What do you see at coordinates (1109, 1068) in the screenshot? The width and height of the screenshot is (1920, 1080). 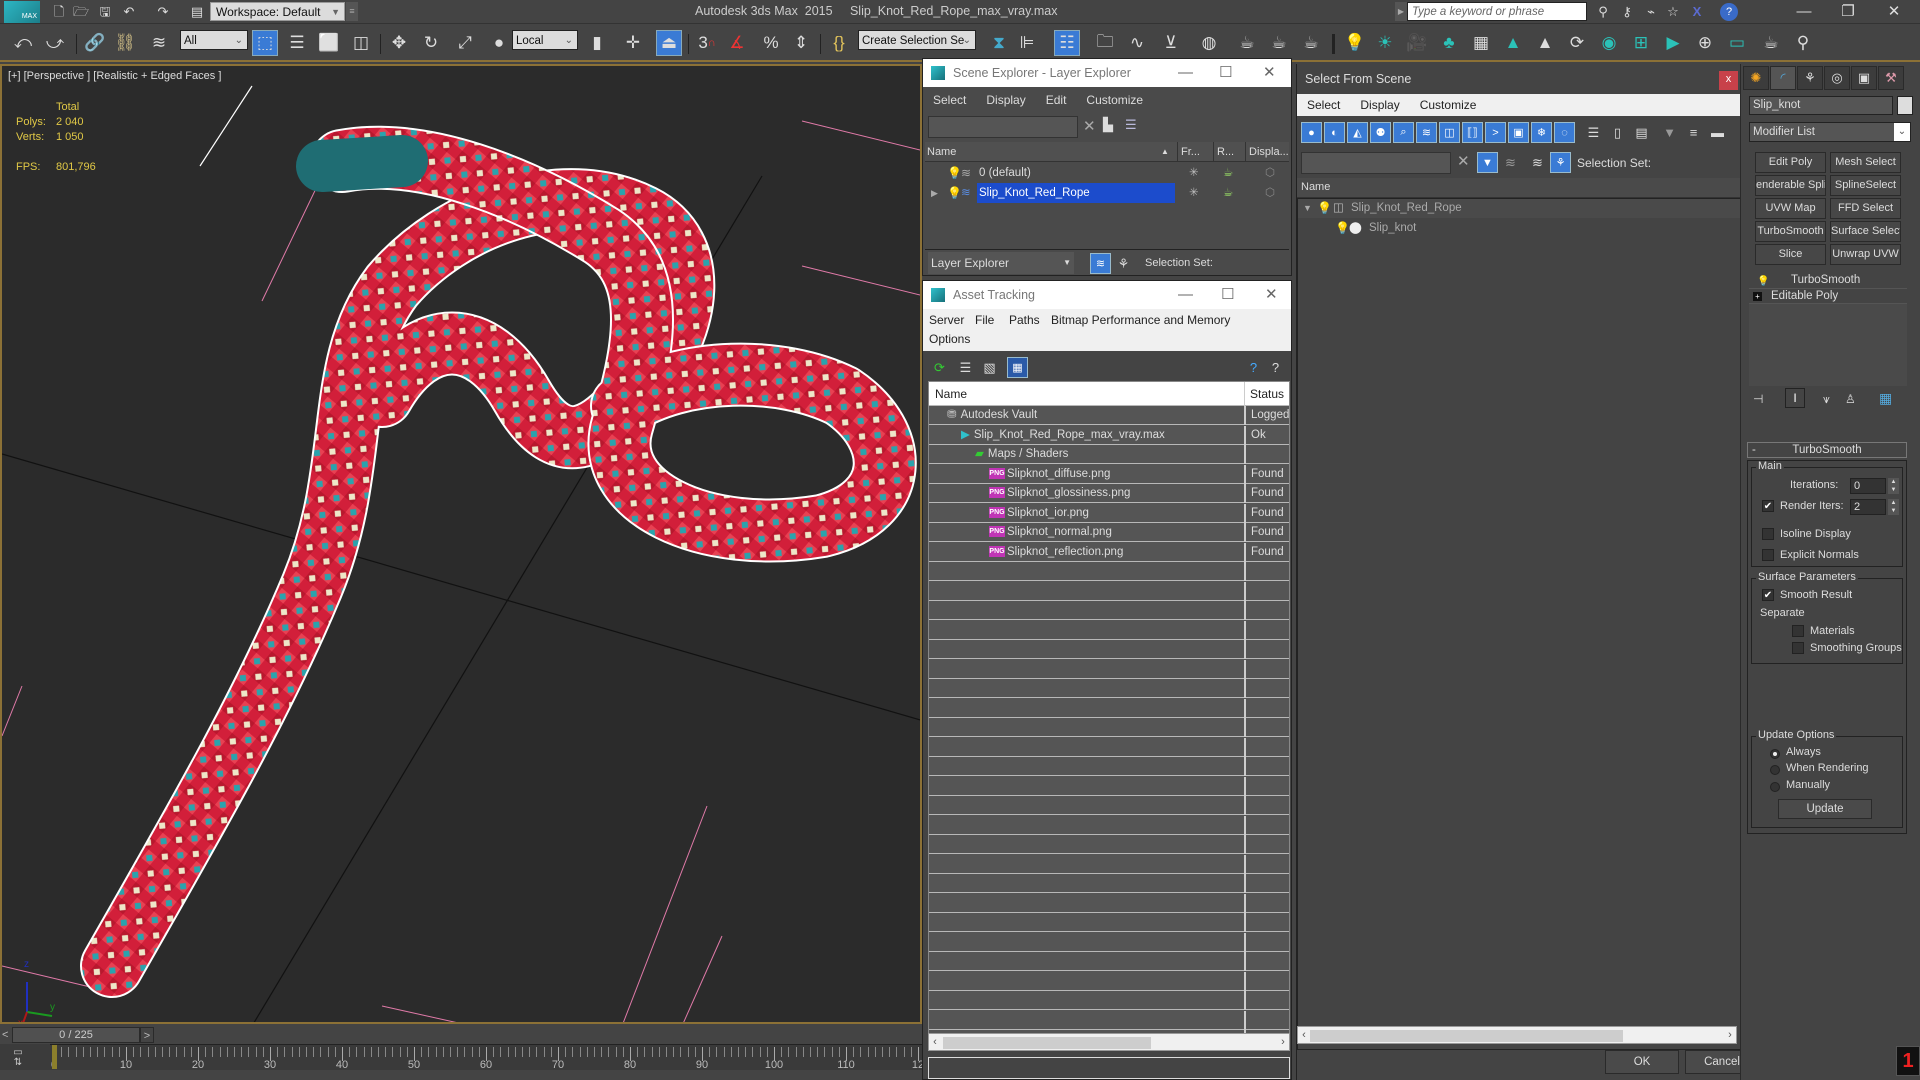 I see `asset-path-field` at bounding box center [1109, 1068].